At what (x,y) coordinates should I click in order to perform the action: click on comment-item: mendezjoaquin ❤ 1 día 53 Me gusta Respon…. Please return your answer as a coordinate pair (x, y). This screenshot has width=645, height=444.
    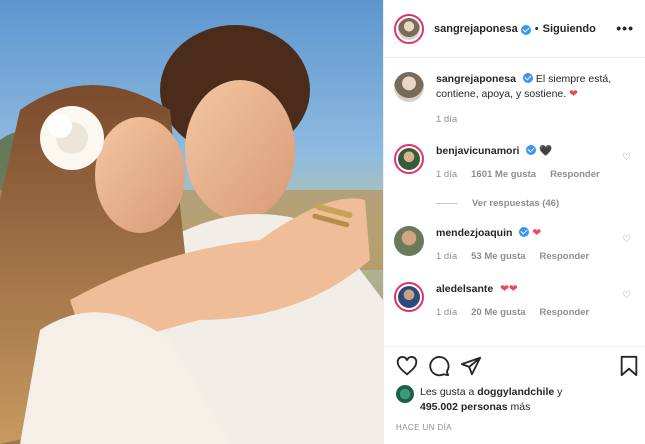
    Looking at the image, I should click on (516, 245).